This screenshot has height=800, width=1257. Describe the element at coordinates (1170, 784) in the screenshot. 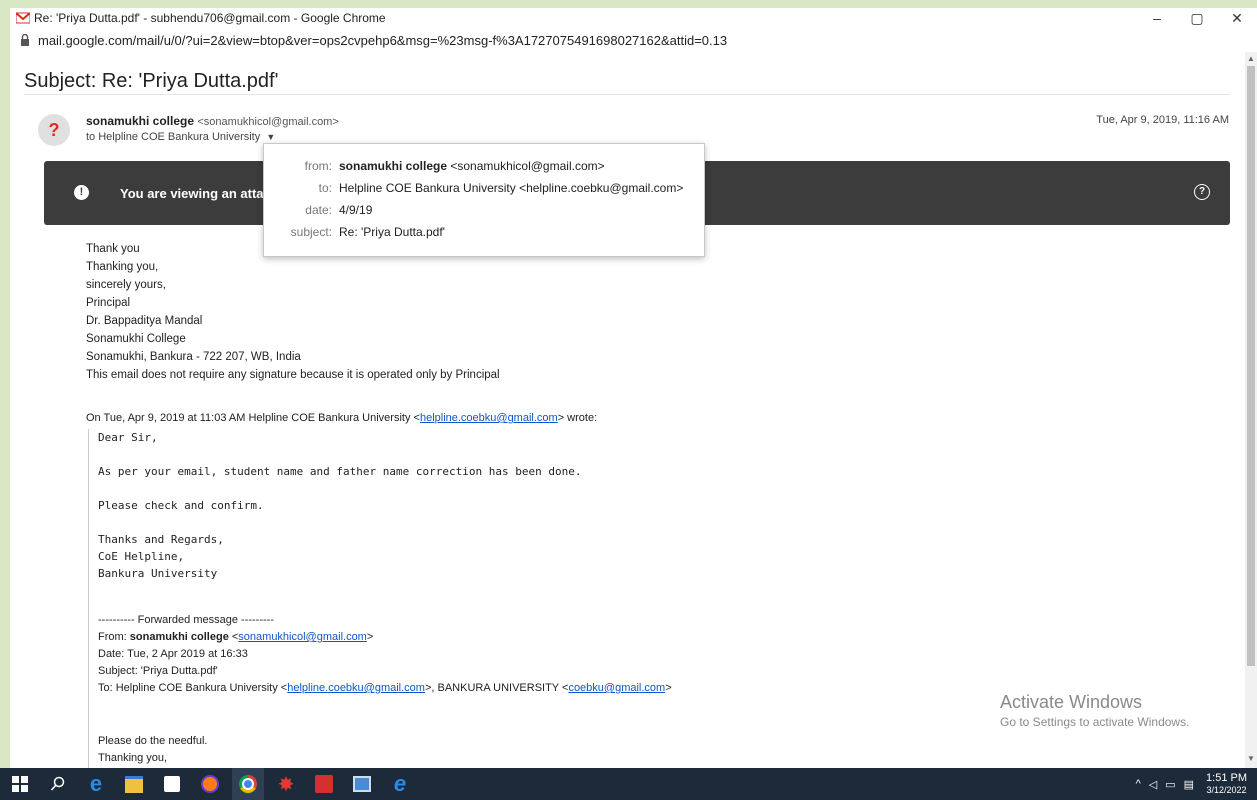

I see `network-icon: ▭` at that location.